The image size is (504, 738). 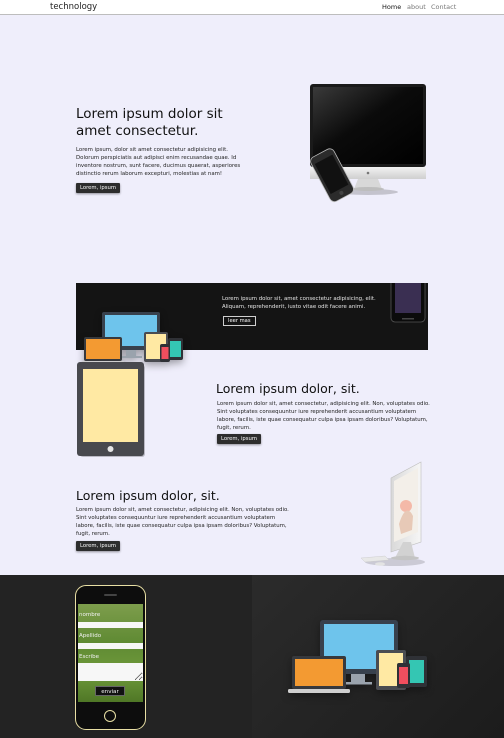 What do you see at coordinates (73, 7) in the screenshot?
I see `brand-logo: technology` at bounding box center [73, 7].